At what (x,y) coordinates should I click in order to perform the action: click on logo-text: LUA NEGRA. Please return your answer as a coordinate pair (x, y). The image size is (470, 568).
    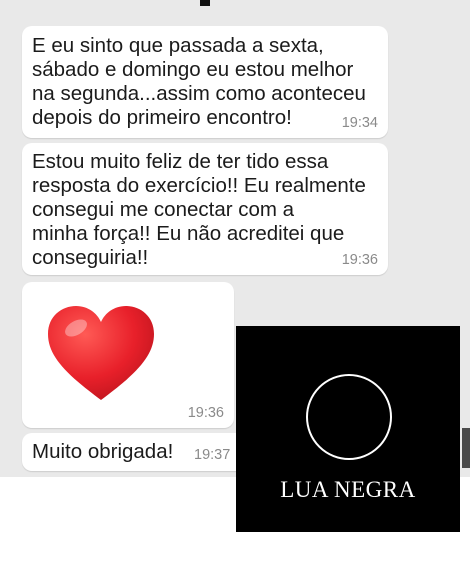
    Looking at the image, I should click on (348, 489).